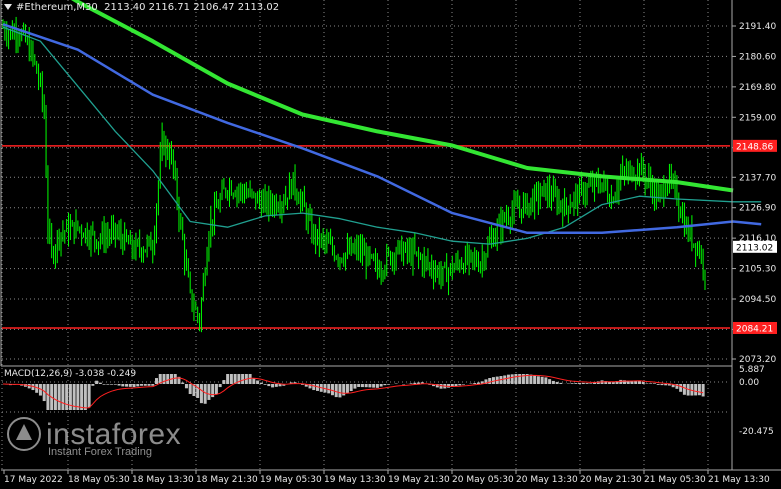 Image resolution: width=781 pixels, height=489 pixels. I want to click on time-tick-label: 19 May 05:30, so click(291, 480).